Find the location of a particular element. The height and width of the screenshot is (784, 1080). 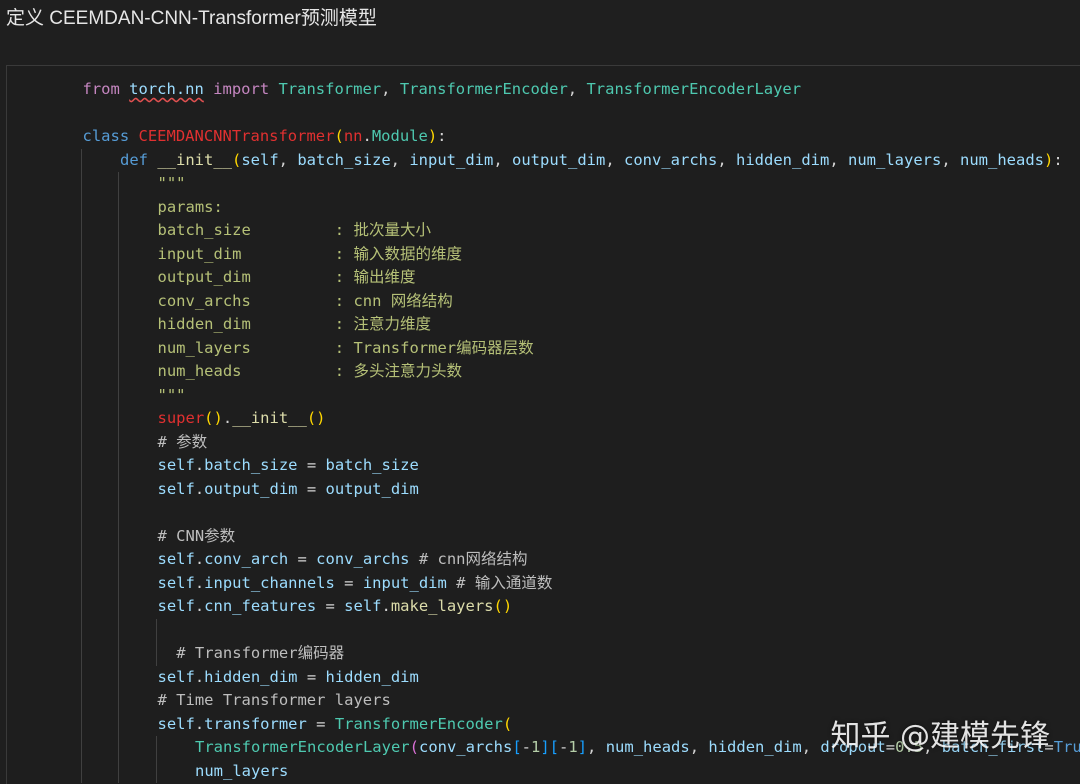

code-token: self is located at coordinates (176, 676).